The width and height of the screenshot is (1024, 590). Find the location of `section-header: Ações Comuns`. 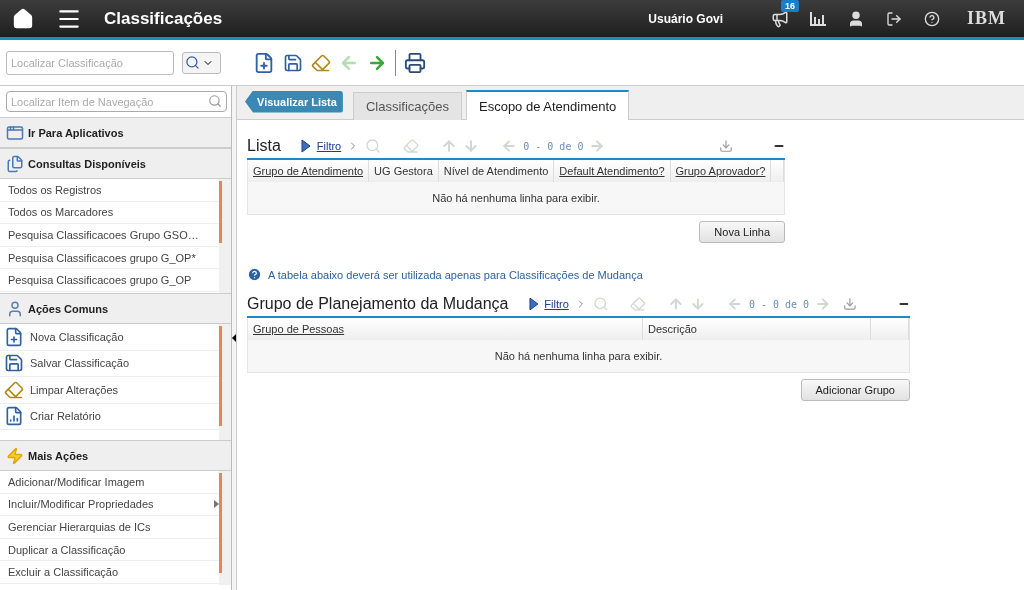

section-header: Ações Comuns is located at coordinates (115, 308).